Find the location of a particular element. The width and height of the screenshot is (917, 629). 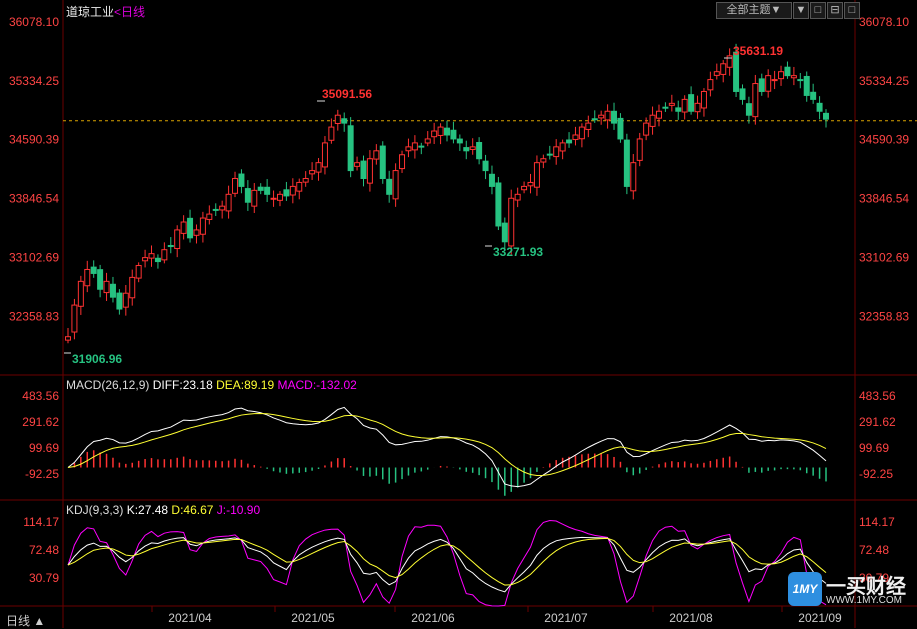

macd-tick-right: -92.25 is located at coordinates (876, 474).